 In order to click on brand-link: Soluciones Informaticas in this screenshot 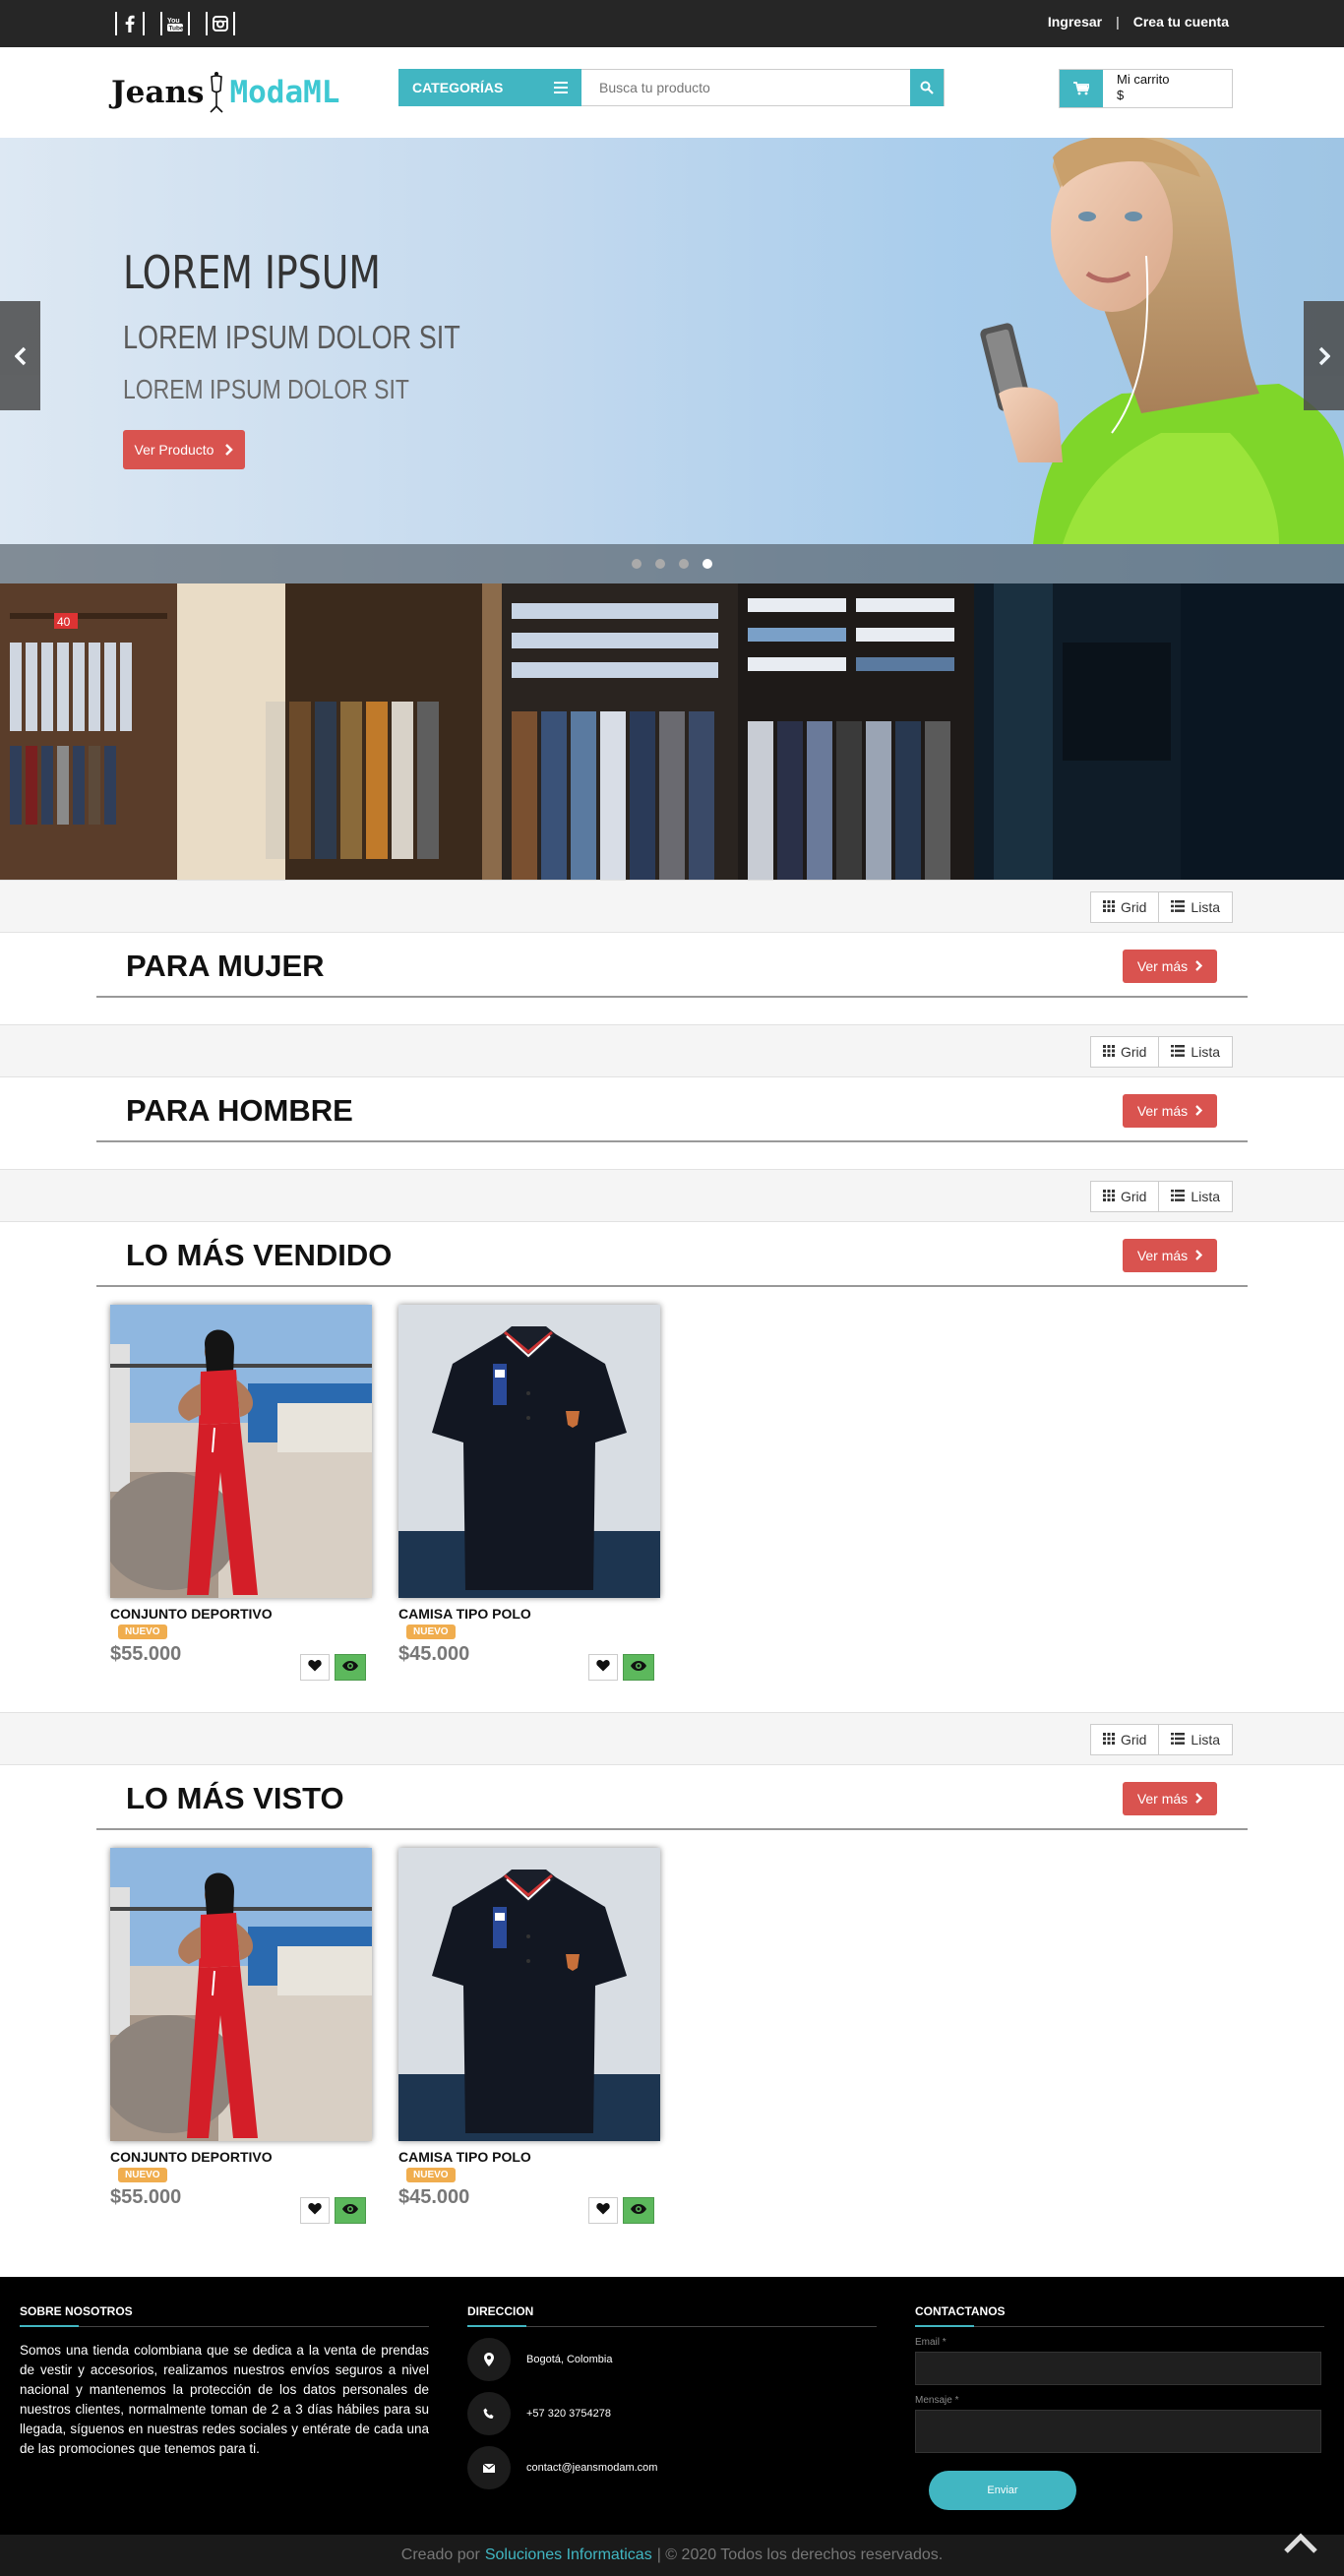, I will do `click(568, 2555)`.